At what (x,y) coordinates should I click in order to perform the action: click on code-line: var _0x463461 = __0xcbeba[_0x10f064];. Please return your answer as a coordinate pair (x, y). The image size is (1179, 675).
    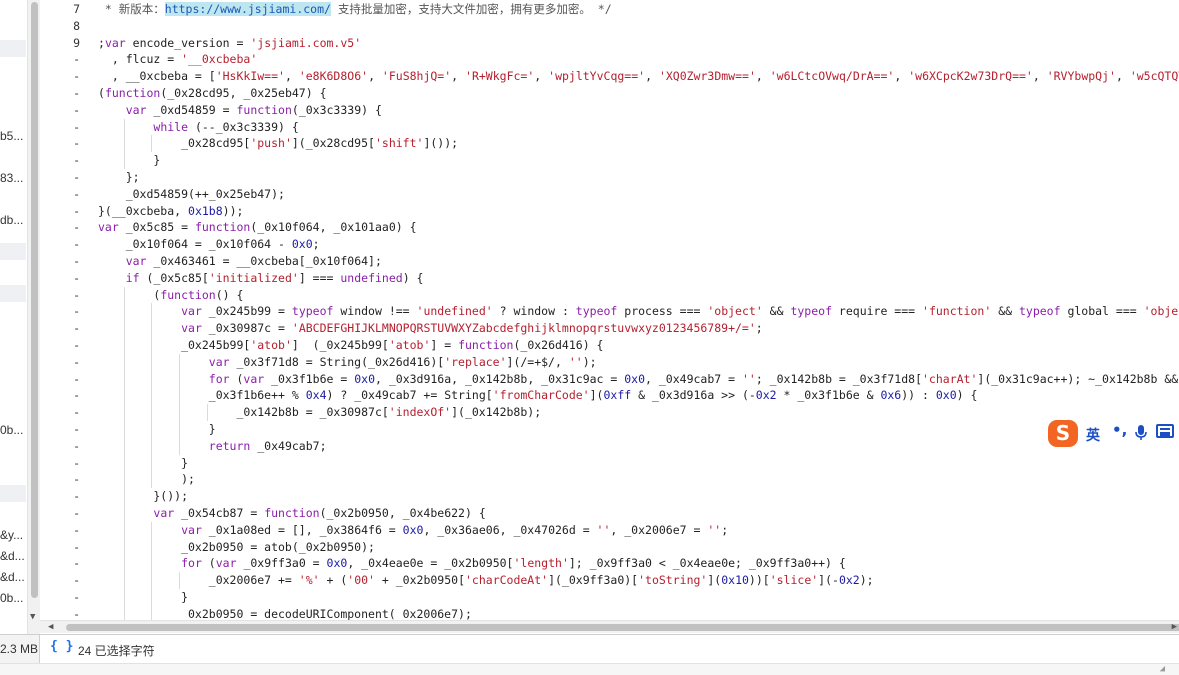
    Looking at the image, I should click on (240, 261).